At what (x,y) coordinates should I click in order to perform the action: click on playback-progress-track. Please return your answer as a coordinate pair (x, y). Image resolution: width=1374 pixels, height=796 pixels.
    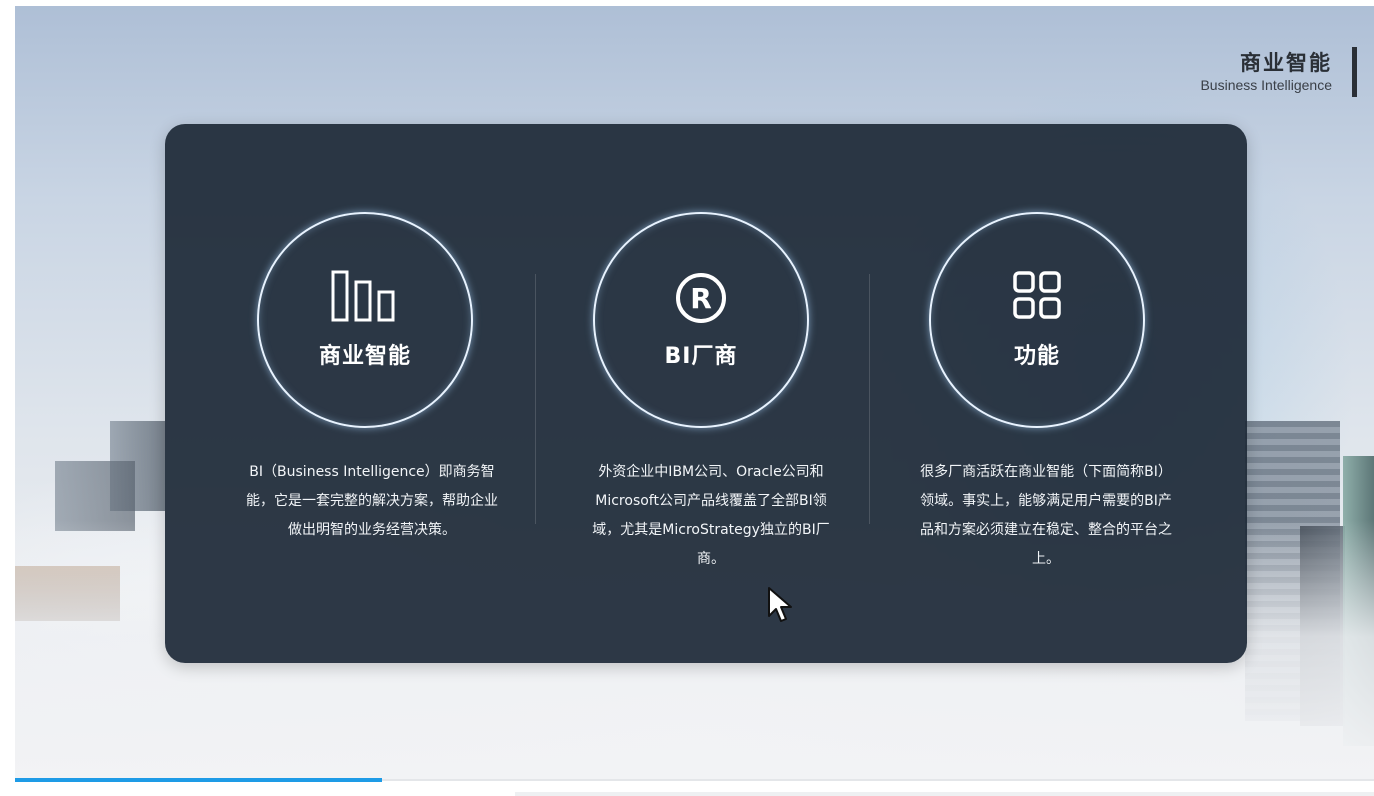
    Looking at the image, I should click on (878, 780).